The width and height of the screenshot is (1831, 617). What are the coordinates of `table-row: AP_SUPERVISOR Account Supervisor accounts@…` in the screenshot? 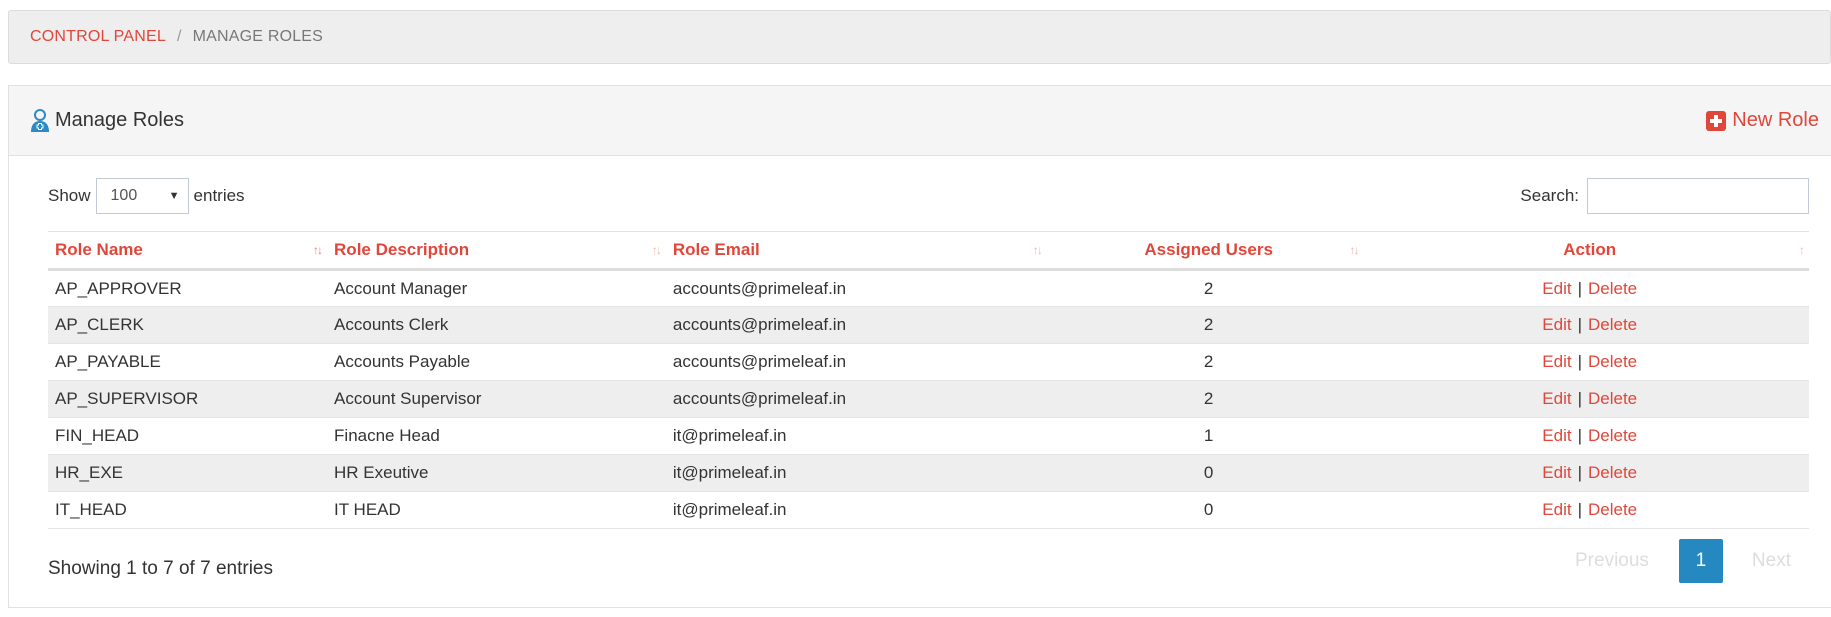 It's located at (928, 399).